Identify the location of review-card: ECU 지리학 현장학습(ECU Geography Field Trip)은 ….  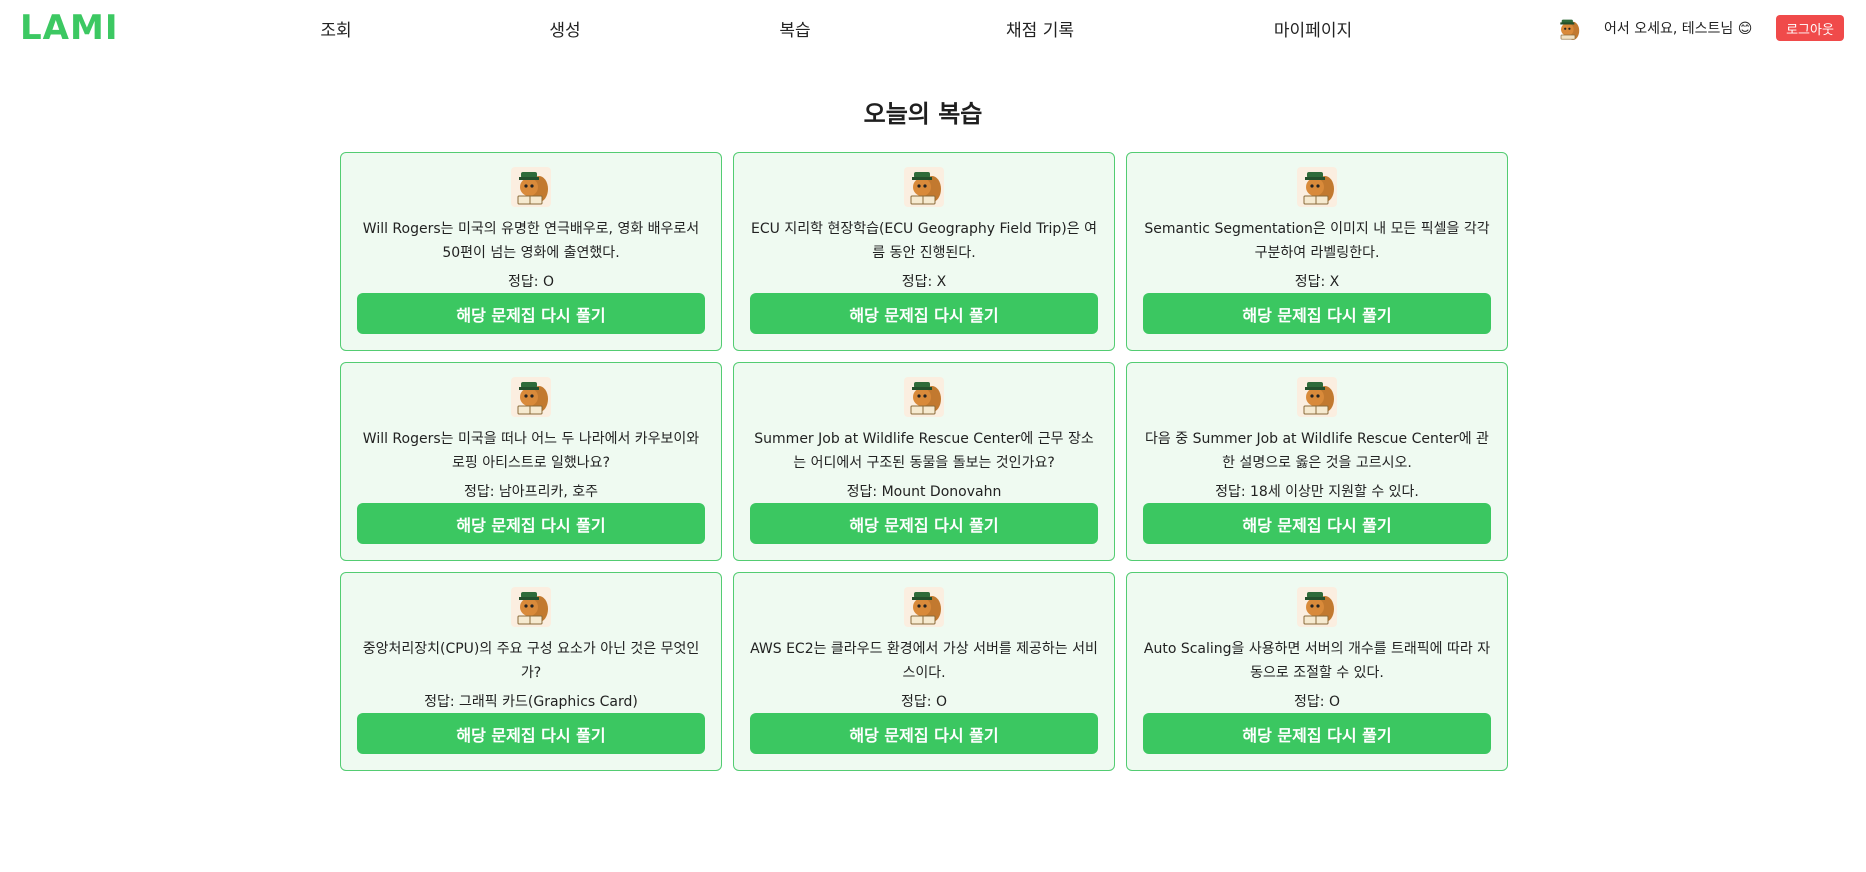
(924, 251).